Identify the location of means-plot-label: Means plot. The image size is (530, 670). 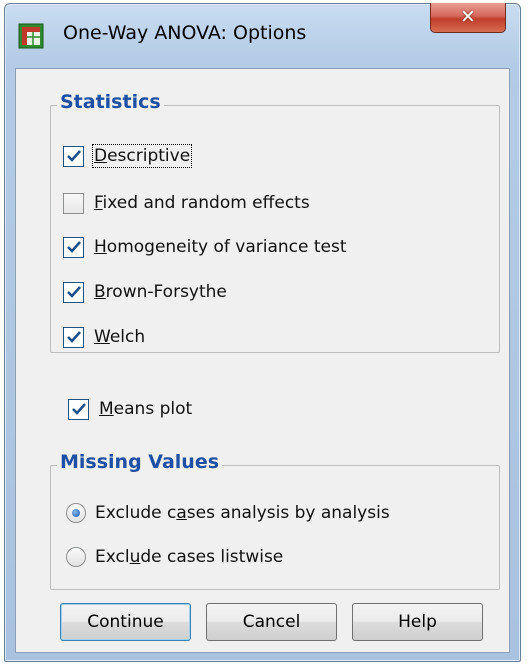
(146, 409).